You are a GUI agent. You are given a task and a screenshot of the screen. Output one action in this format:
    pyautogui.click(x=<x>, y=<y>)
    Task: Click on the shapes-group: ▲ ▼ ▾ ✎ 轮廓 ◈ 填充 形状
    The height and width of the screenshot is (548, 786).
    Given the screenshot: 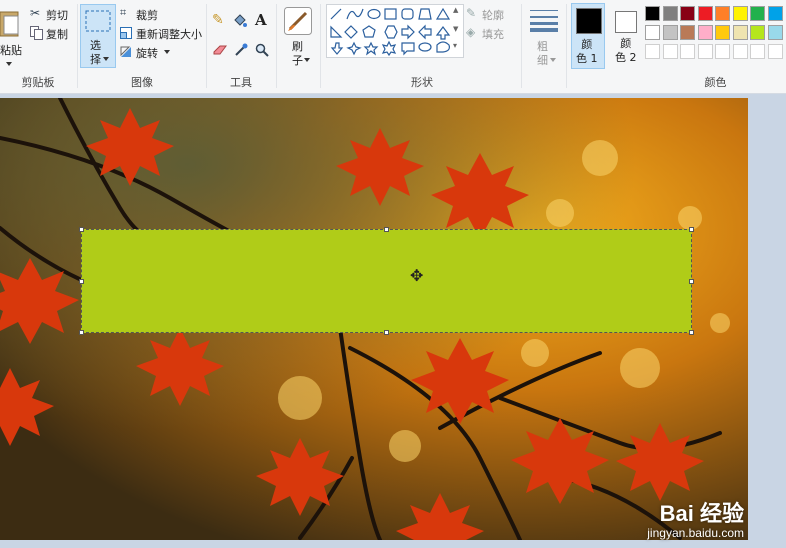 What is the action you would take?
    pyautogui.click(x=422, y=46)
    